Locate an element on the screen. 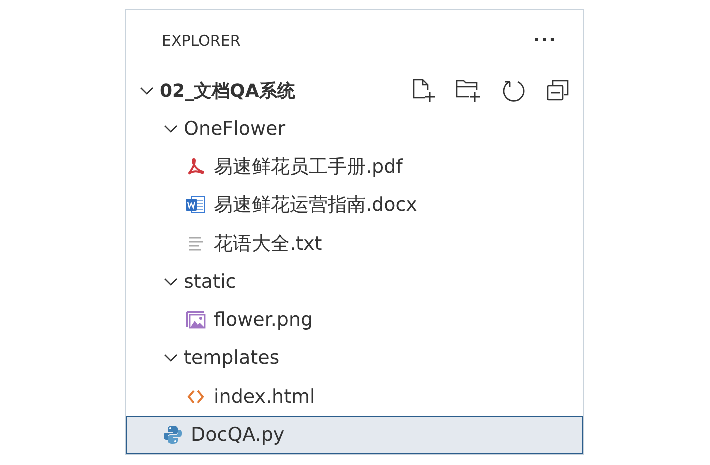 The height and width of the screenshot is (465, 710). file-name: flower.png is located at coordinates (264, 320).